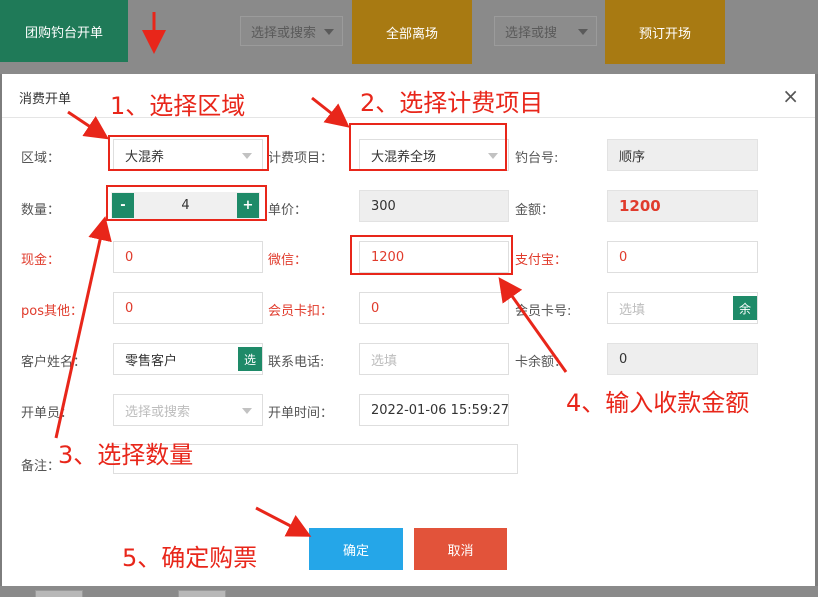 The image size is (818, 597). What do you see at coordinates (658, 403) in the screenshot?
I see `annotation-step4: 4、输入收款金额` at bounding box center [658, 403].